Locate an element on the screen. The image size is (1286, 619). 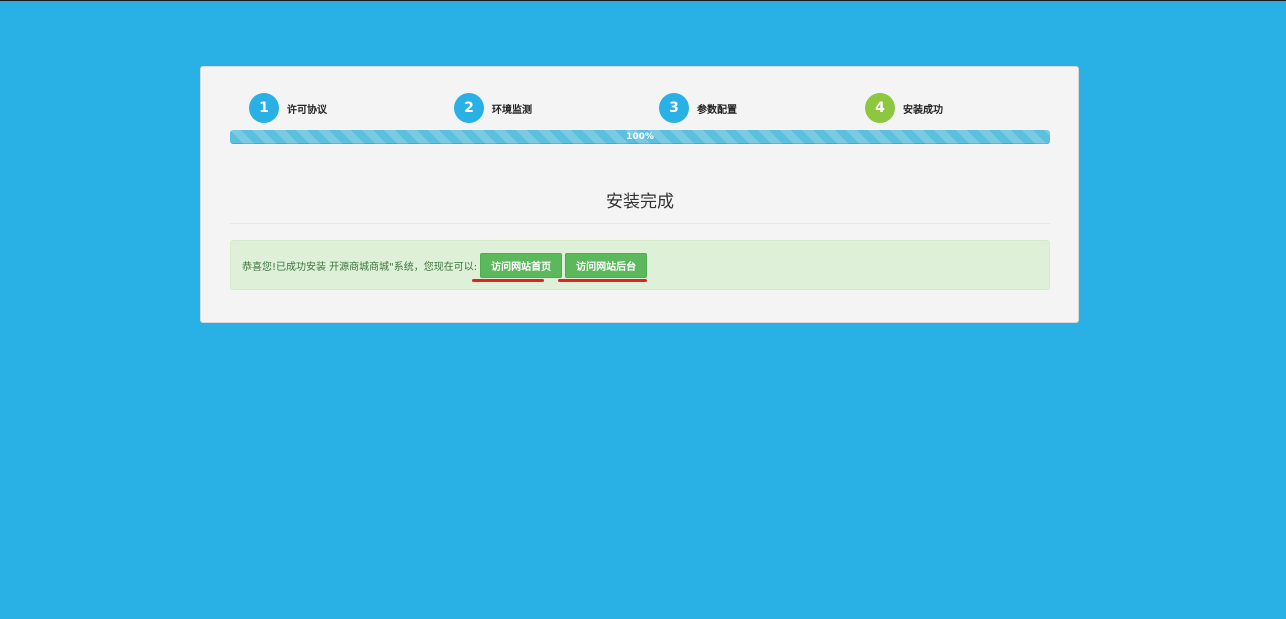
step-number-2: 2 is located at coordinates (469, 108).